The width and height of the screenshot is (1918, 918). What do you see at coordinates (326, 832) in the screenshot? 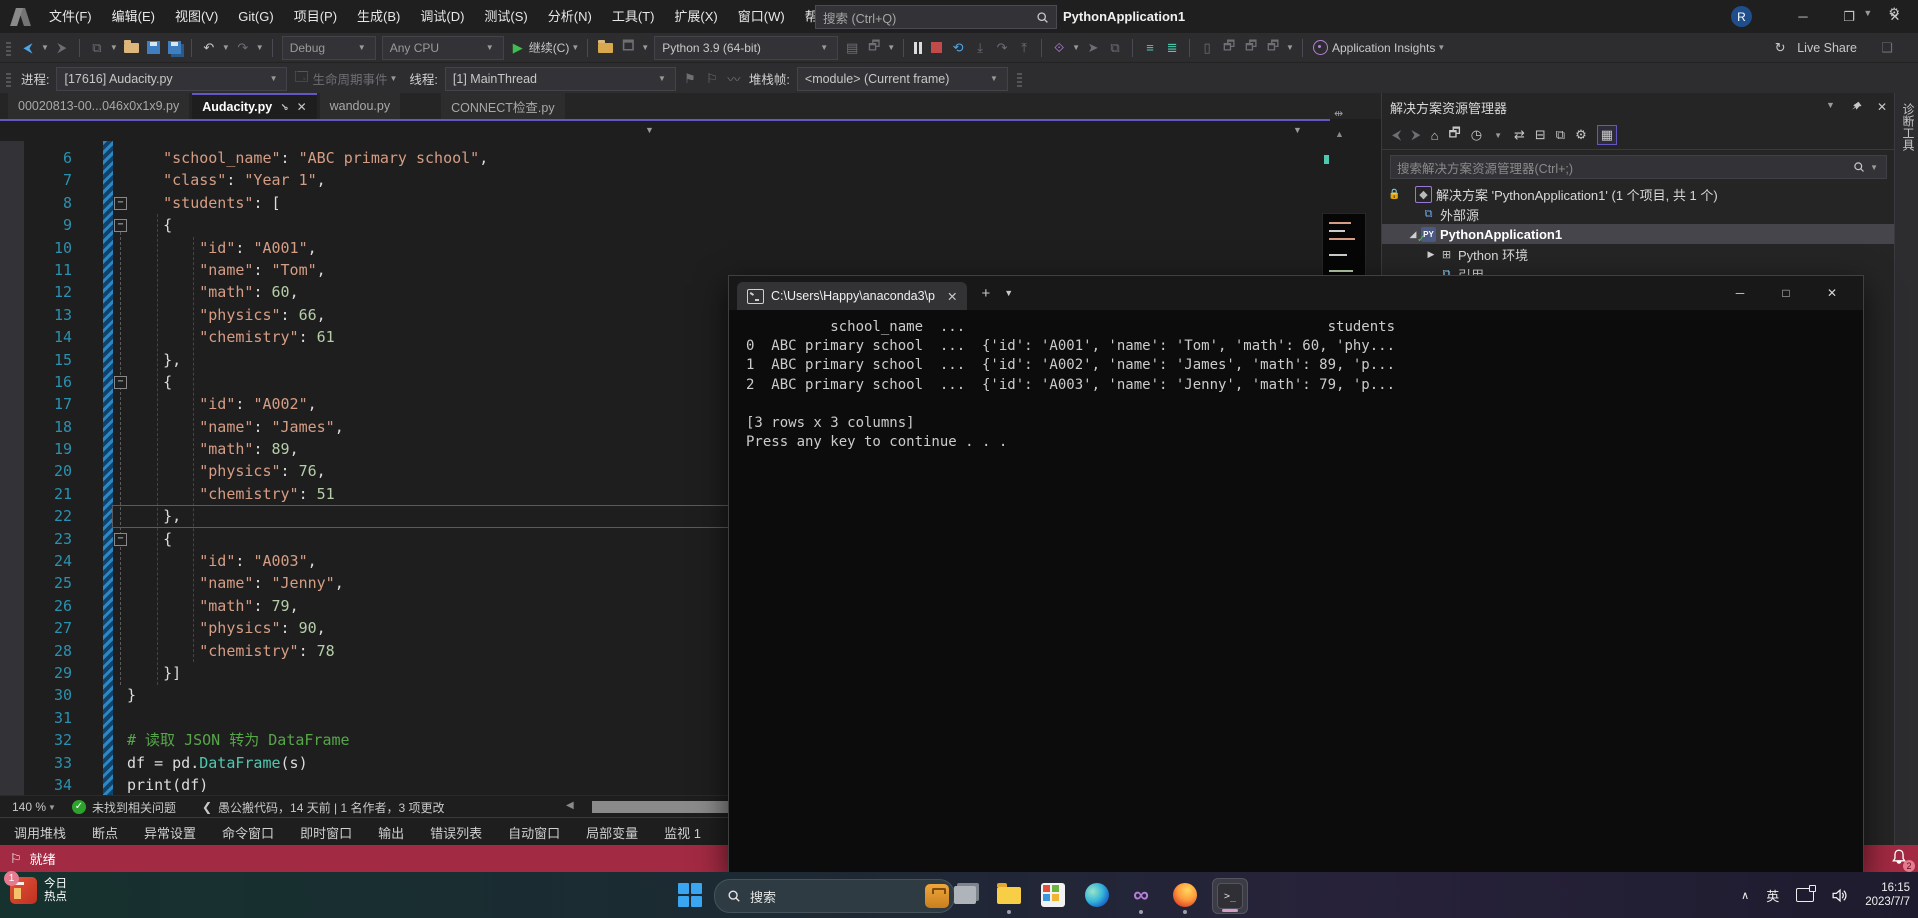
I see `panel-tab: 即时窗口` at bounding box center [326, 832].